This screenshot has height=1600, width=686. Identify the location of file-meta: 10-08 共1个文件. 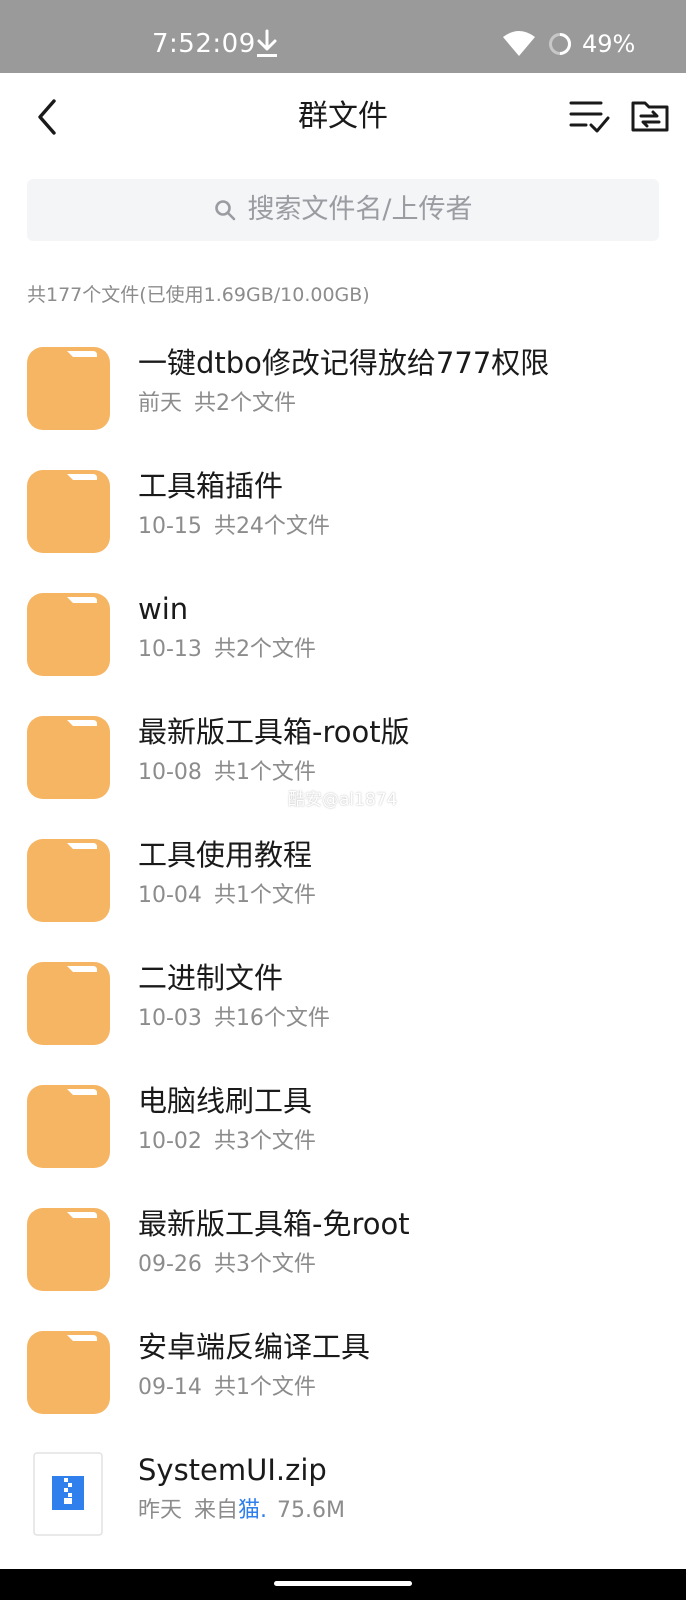
(227, 773).